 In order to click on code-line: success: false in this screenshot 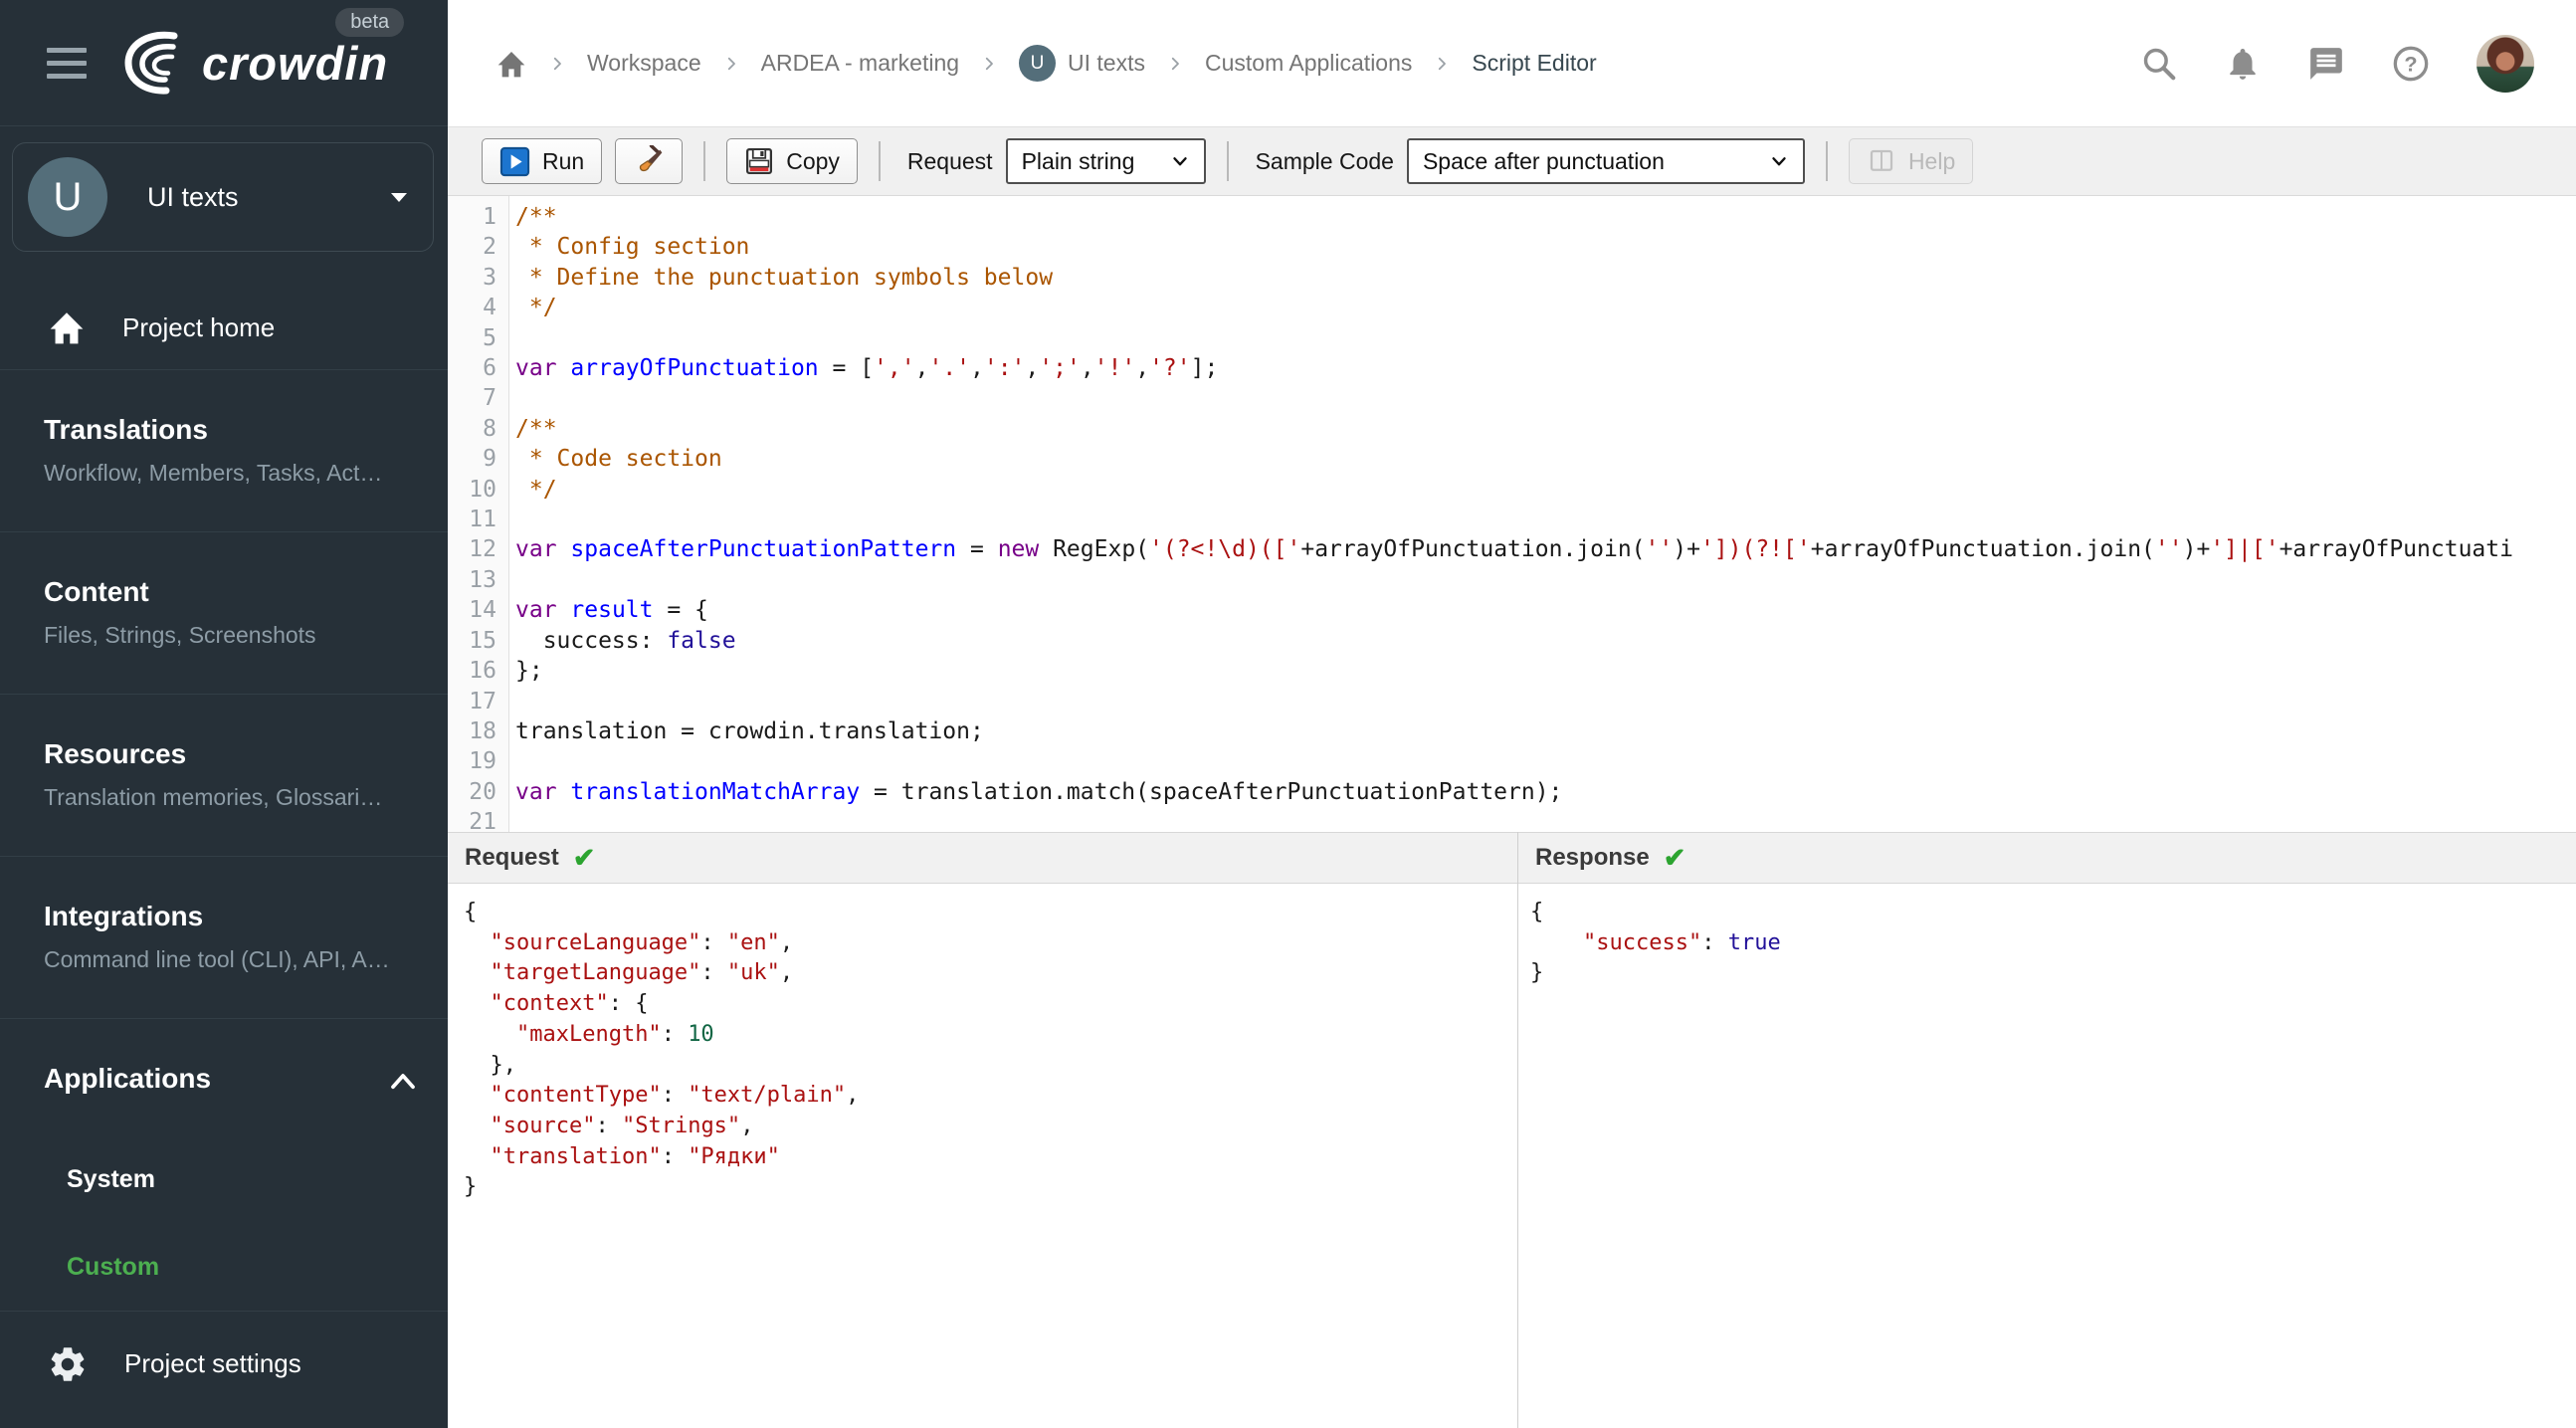, I will do `click(625, 640)`.